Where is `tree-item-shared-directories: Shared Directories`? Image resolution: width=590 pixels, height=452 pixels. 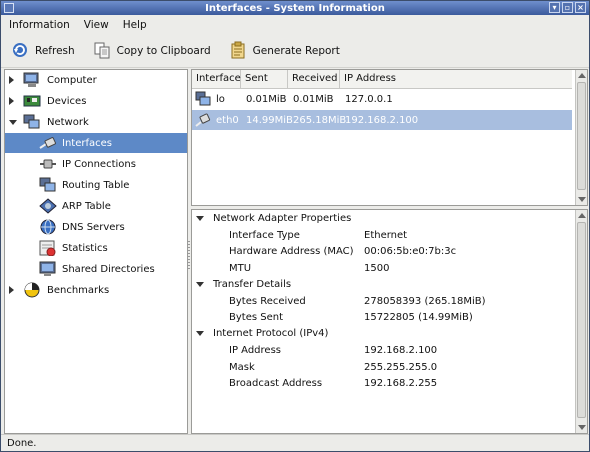 tree-item-shared-directories: Shared Directories is located at coordinates (96, 269).